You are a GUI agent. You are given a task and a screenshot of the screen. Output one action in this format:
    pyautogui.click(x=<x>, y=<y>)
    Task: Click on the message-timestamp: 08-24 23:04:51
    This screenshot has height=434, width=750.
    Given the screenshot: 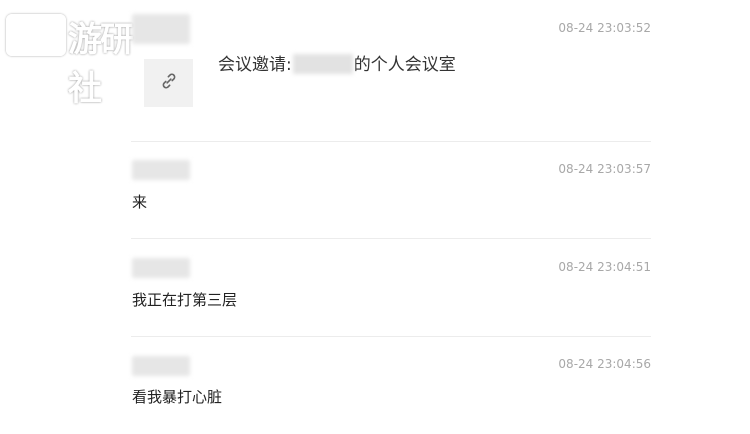 What is the action you would take?
    pyautogui.click(x=604, y=267)
    